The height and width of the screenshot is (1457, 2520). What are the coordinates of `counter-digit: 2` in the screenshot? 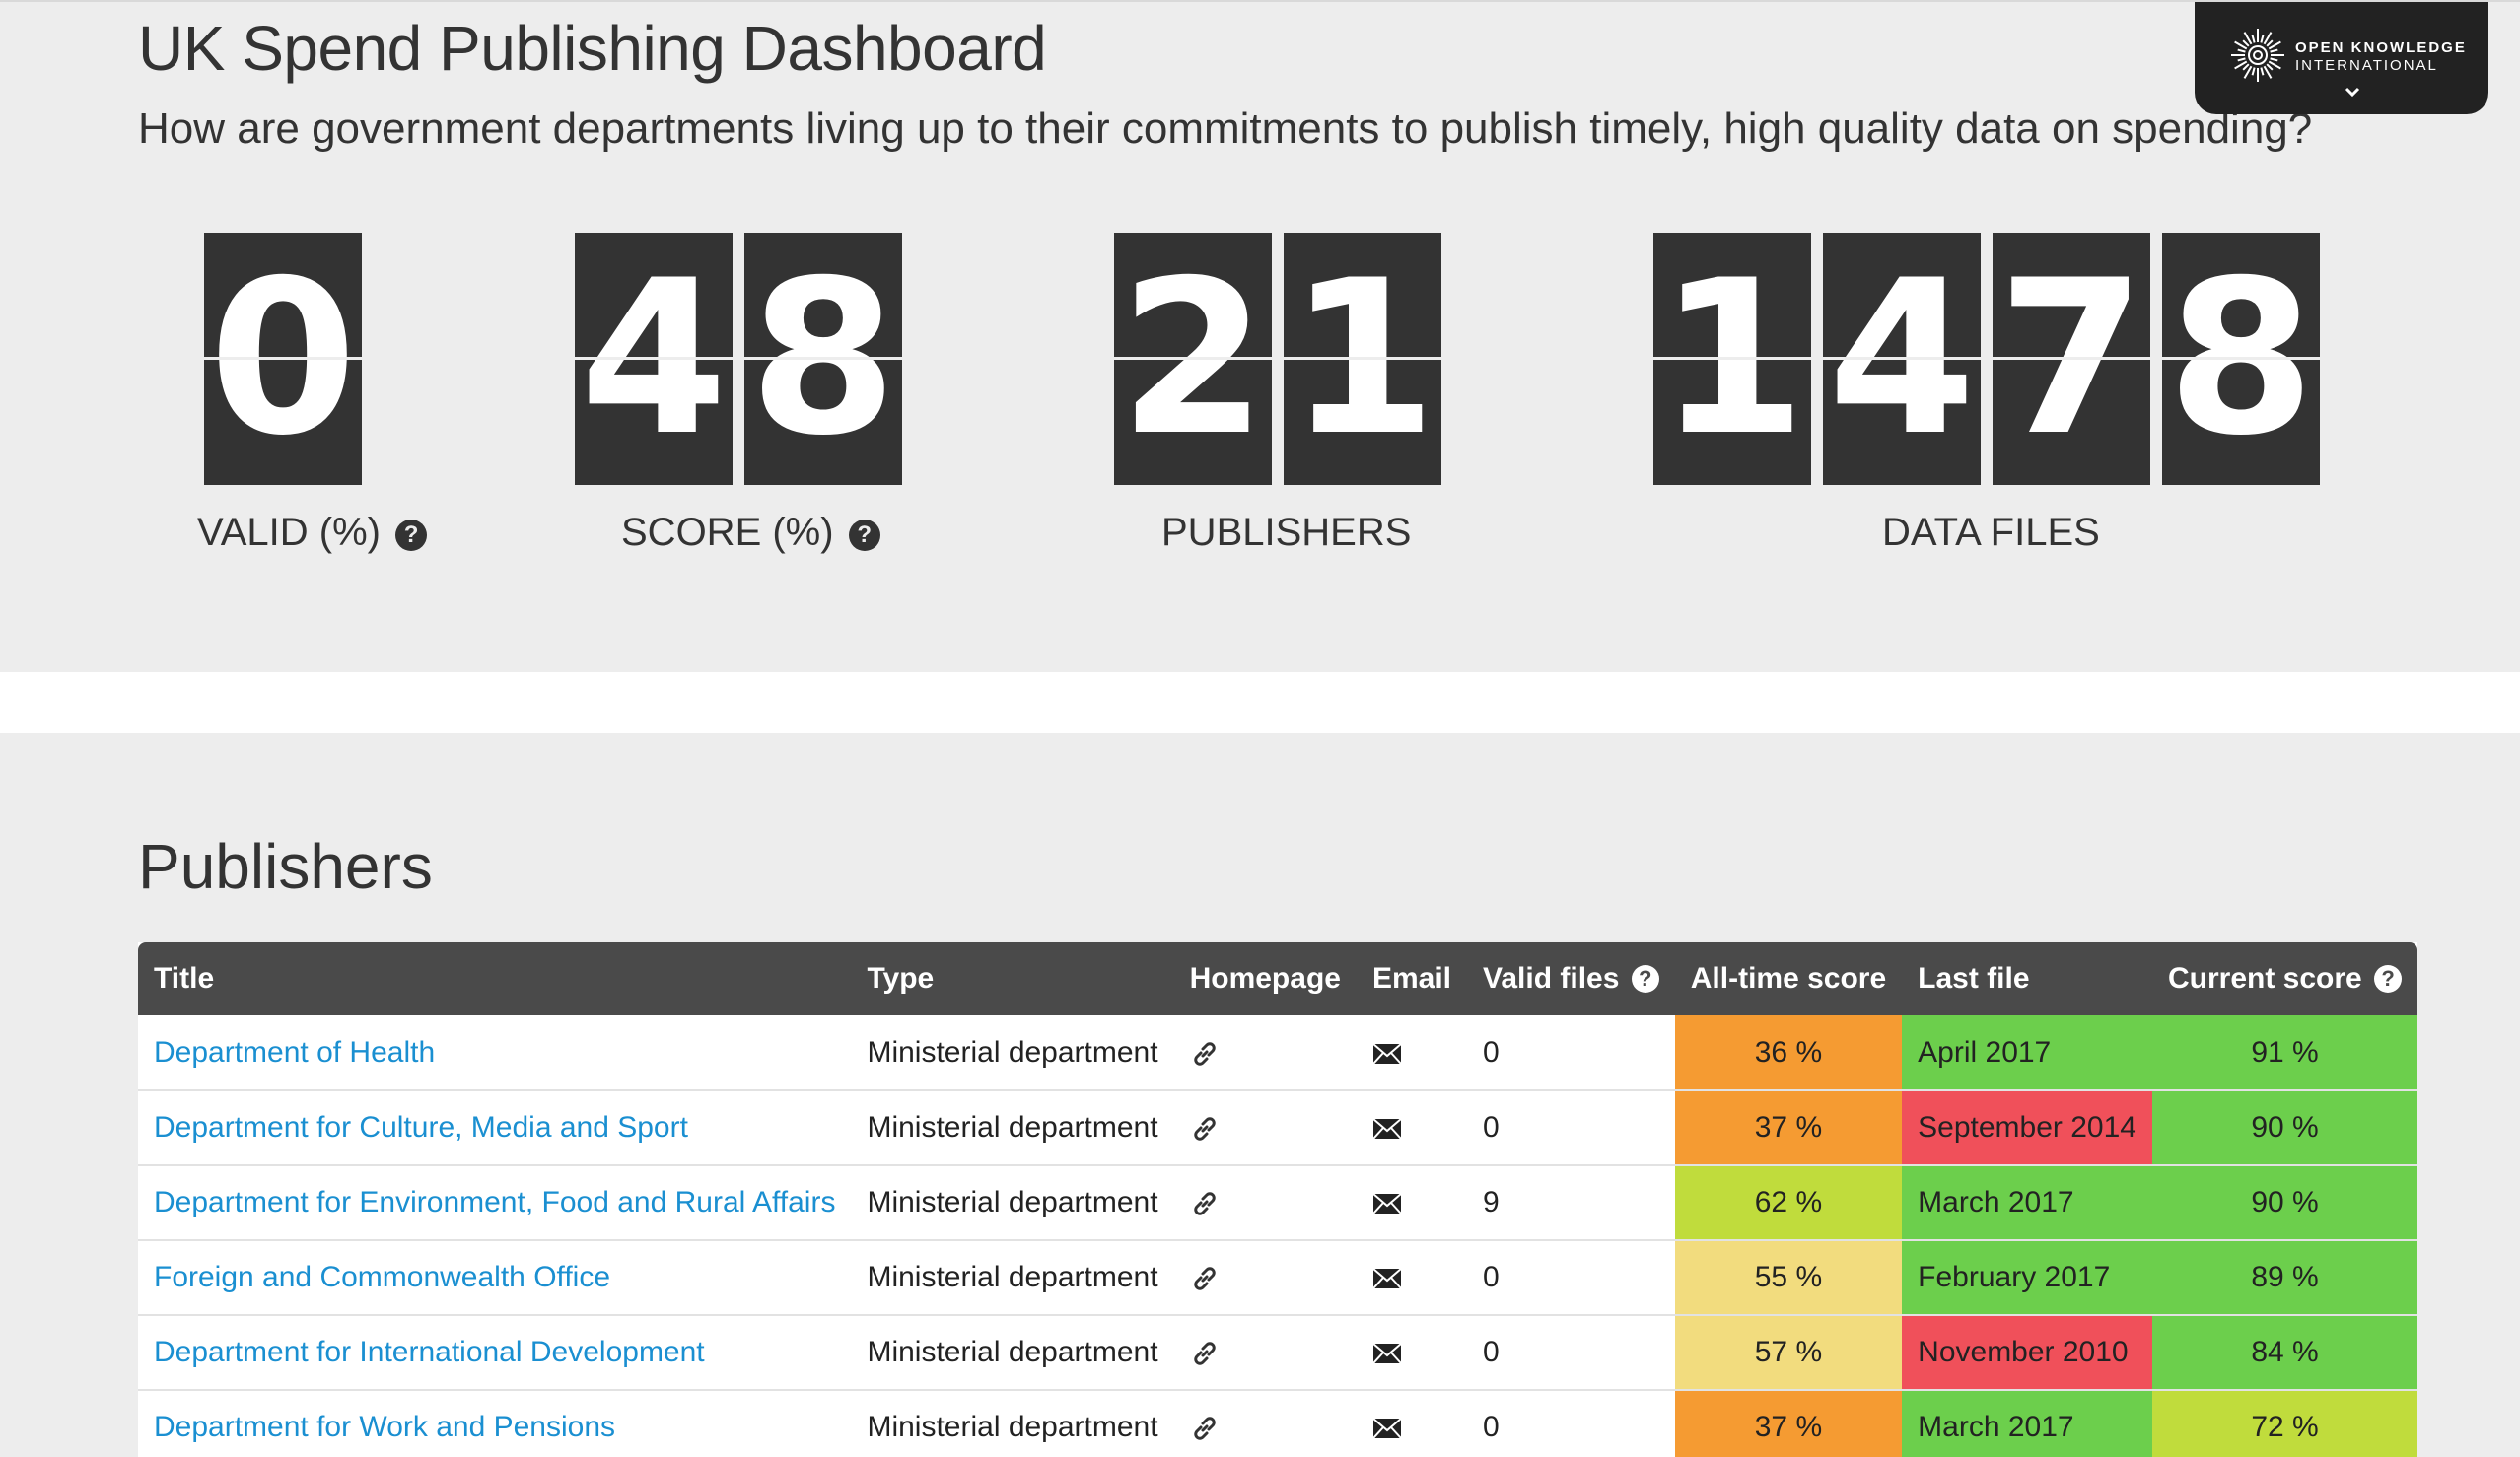 It's located at (1193, 359).